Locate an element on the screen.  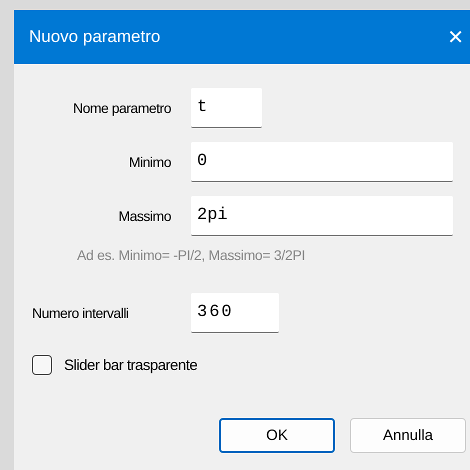
input-field: 2pi is located at coordinates (322, 216).